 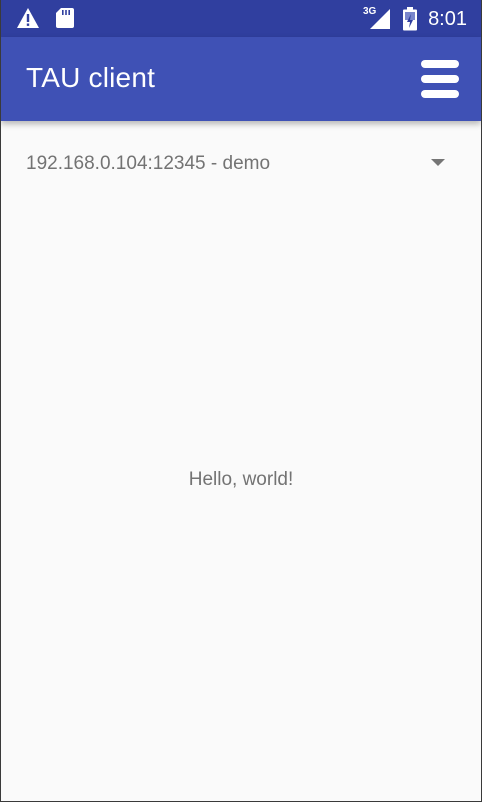 What do you see at coordinates (438, 162) in the screenshot?
I see `dropdown-arrow-icon` at bounding box center [438, 162].